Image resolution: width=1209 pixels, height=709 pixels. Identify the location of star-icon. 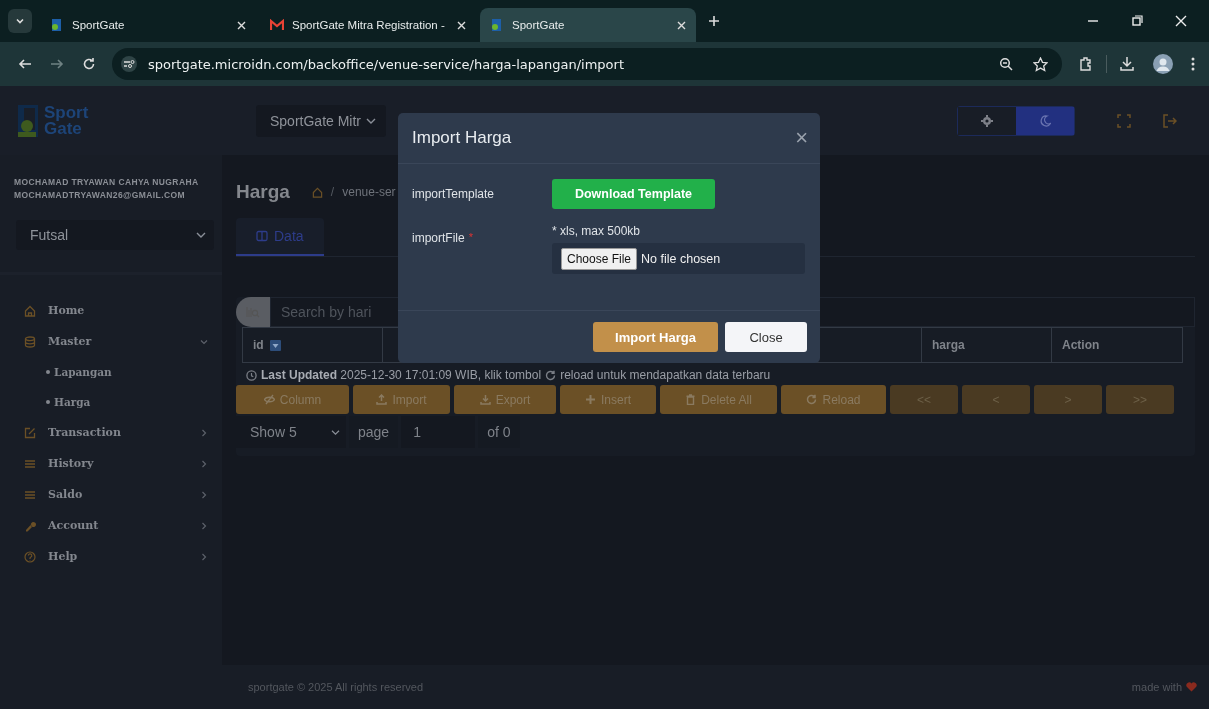
(1040, 64).